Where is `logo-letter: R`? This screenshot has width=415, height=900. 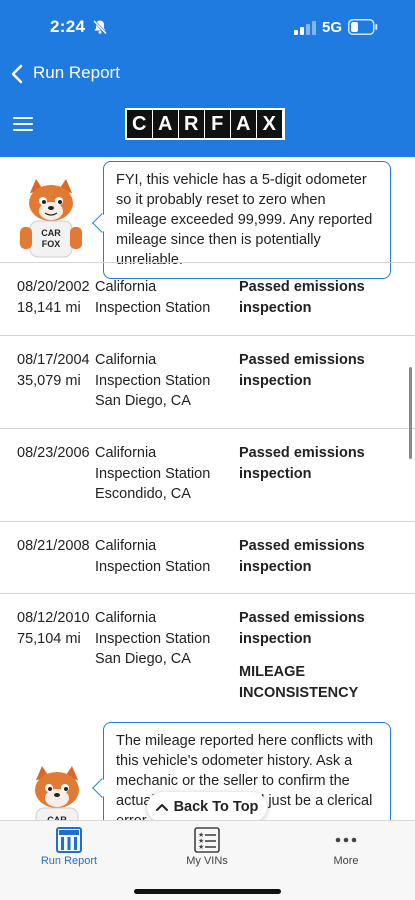
logo-letter: R is located at coordinates (191, 124).